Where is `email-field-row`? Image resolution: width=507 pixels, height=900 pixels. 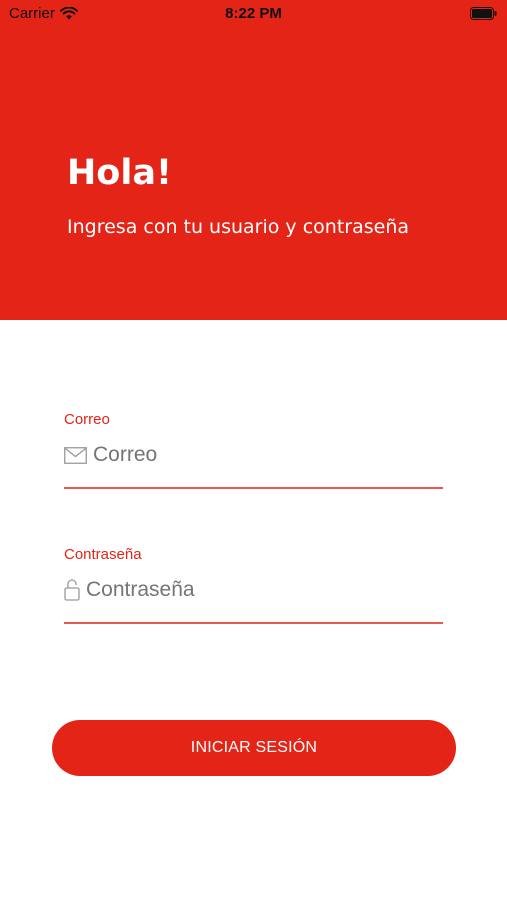 email-field-row is located at coordinates (253, 455).